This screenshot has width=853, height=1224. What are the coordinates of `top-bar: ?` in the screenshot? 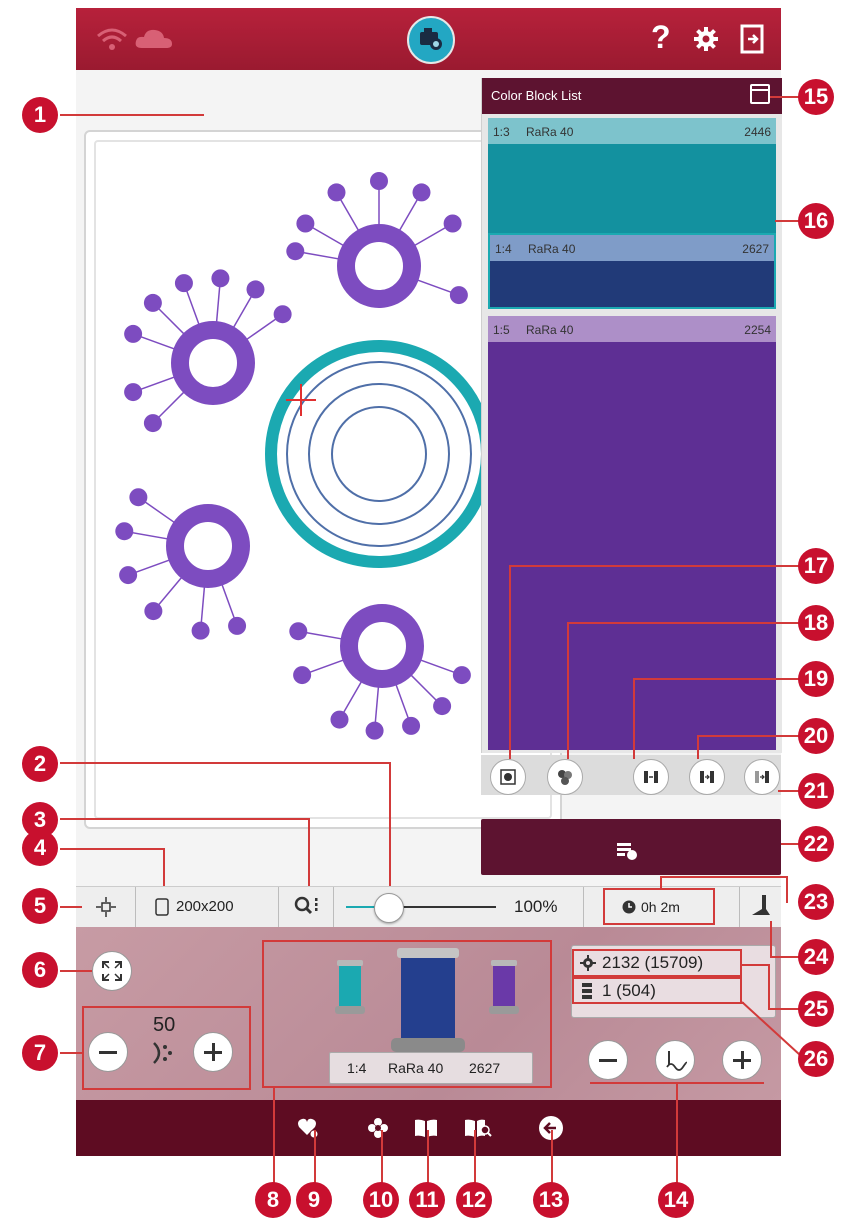 It's located at (428, 39).